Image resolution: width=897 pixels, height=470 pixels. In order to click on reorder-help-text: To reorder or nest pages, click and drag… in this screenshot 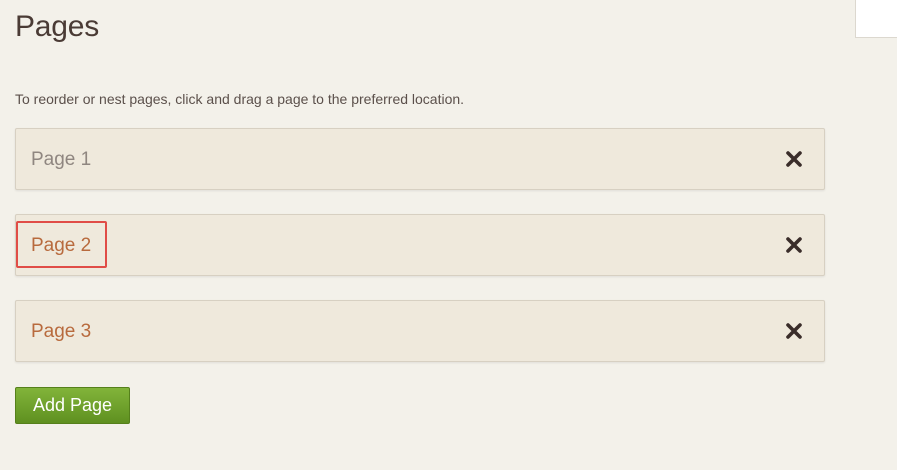, I will do `click(240, 99)`.